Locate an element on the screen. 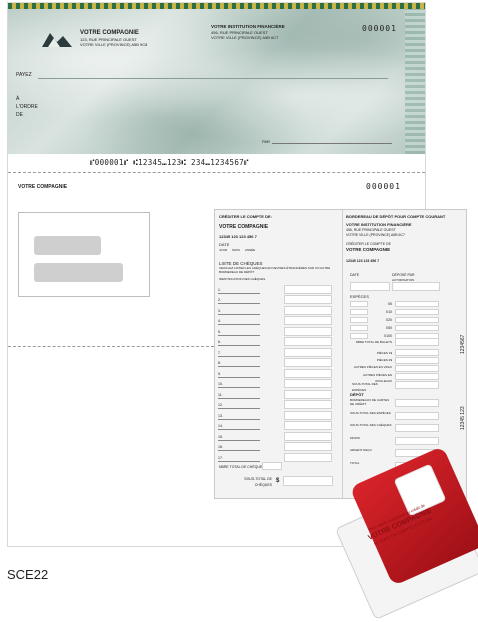 This screenshot has width=478, height=622. stub-company-name: VOTRE COMPAGNIE is located at coordinates (43, 187).